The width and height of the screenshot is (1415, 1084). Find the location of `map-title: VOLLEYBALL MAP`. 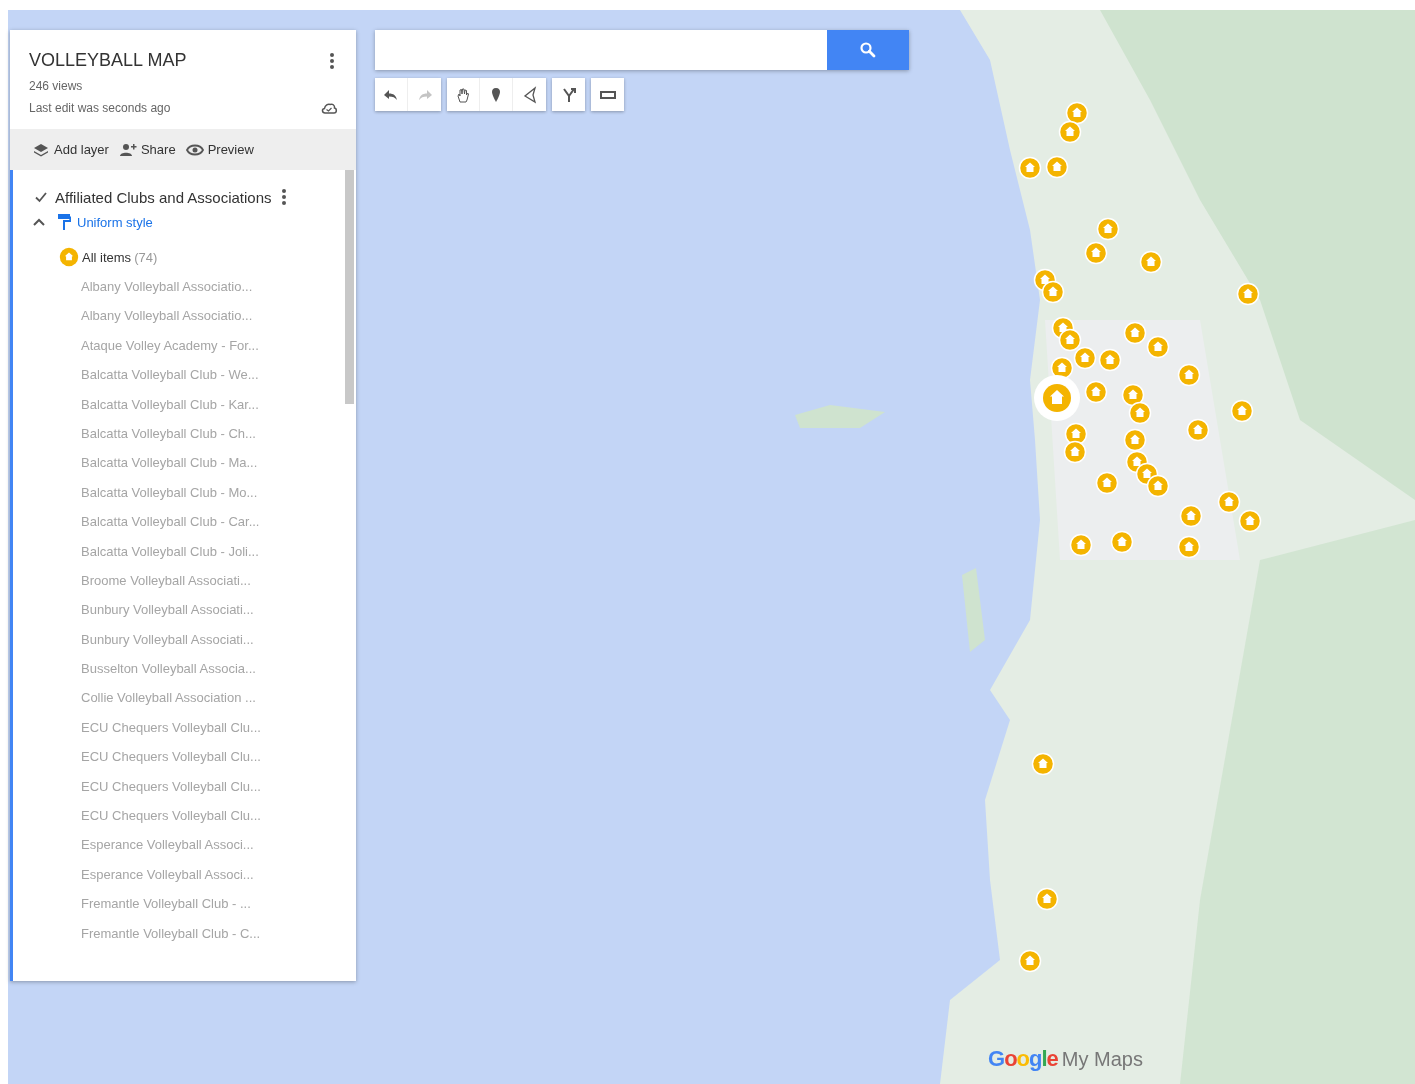

map-title: VOLLEYBALL MAP is located at coordinates (108, 60).